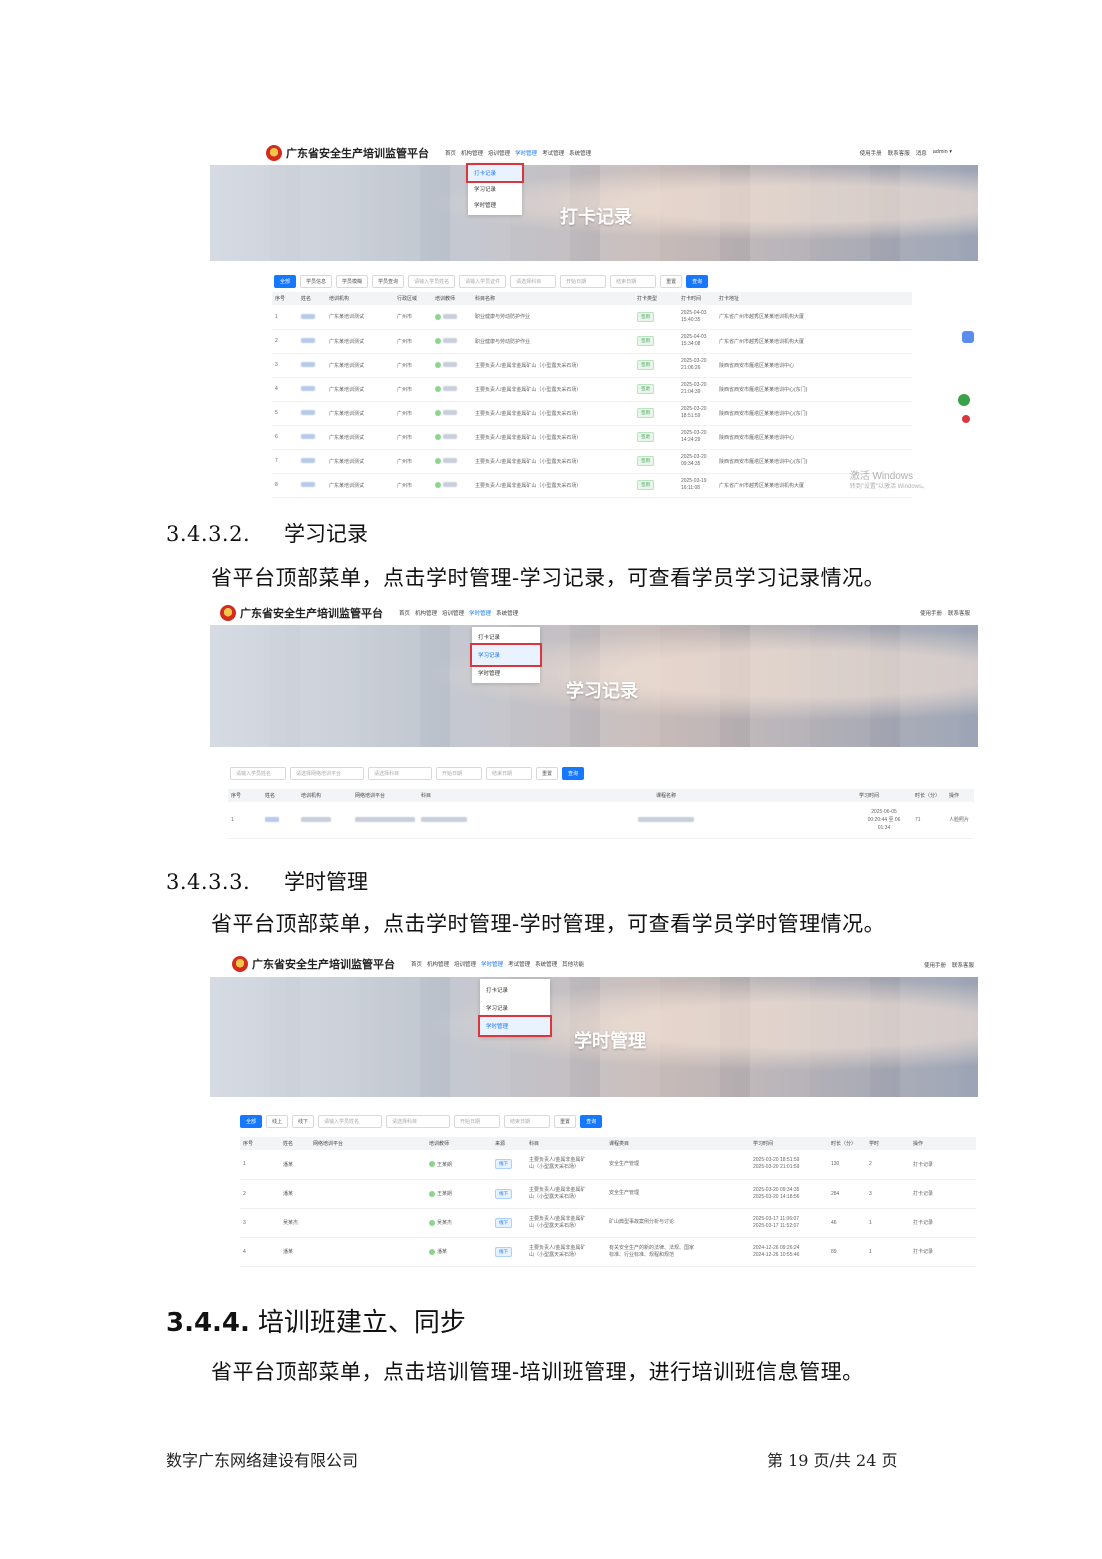 The height and width of the screenshot is (1559, 1102). I want to click on col-header: 行政区域, so click(413, 298).